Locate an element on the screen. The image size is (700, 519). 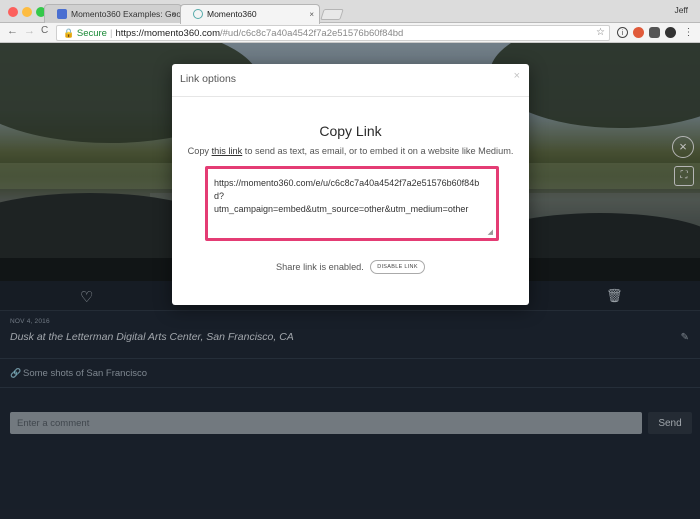
forward-button: → is located at coordinates (29, 31).